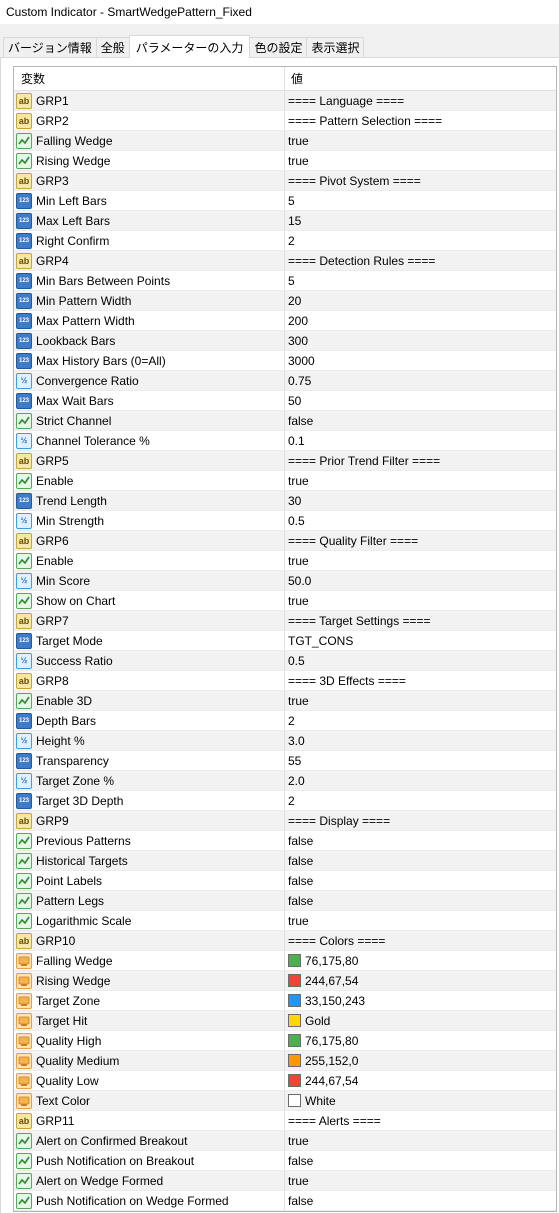 Image resolution: width=559 pixels, height=1213 pixels. What do you see at coordinates (149, 340) in the screenshot?
I see `parameter-name-cell: 123 Lookback Bars` at bounding box center [149, 340].